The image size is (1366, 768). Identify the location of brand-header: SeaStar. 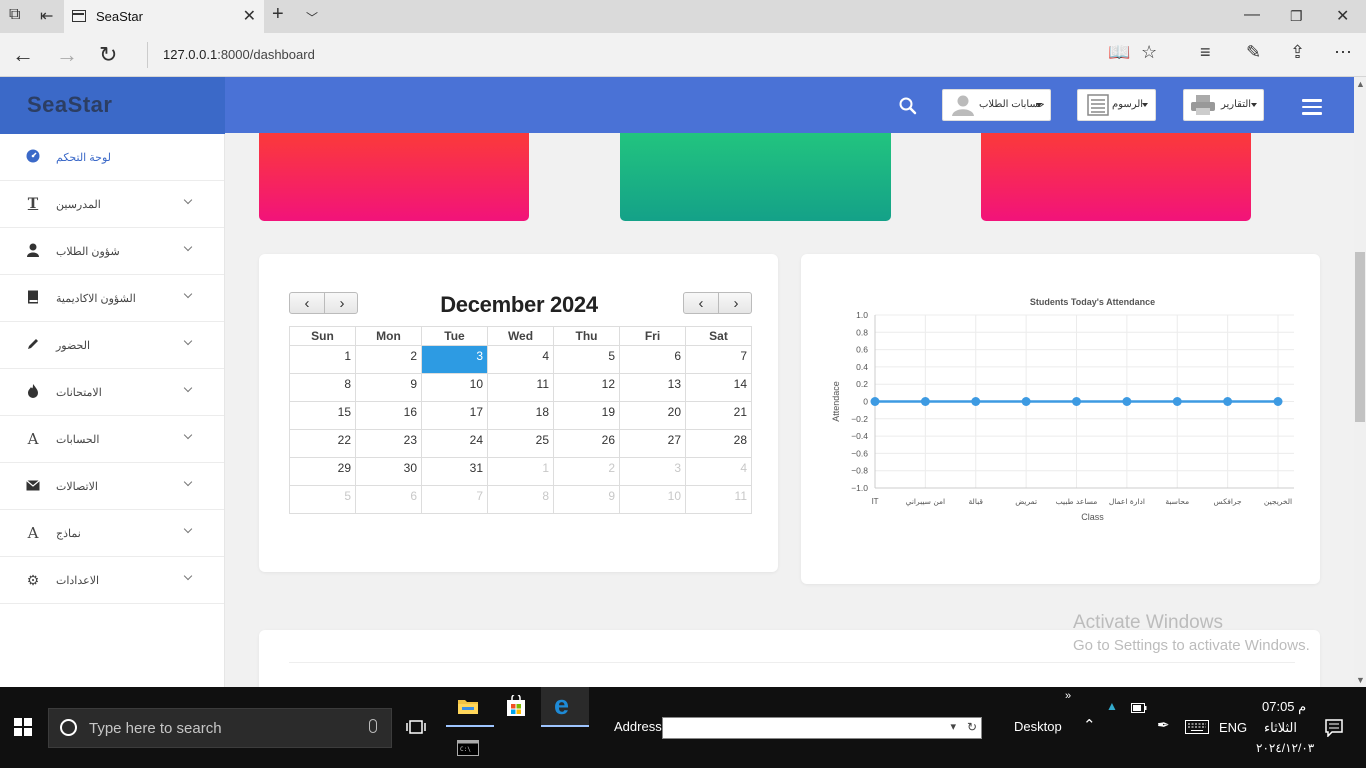
(112, 105).